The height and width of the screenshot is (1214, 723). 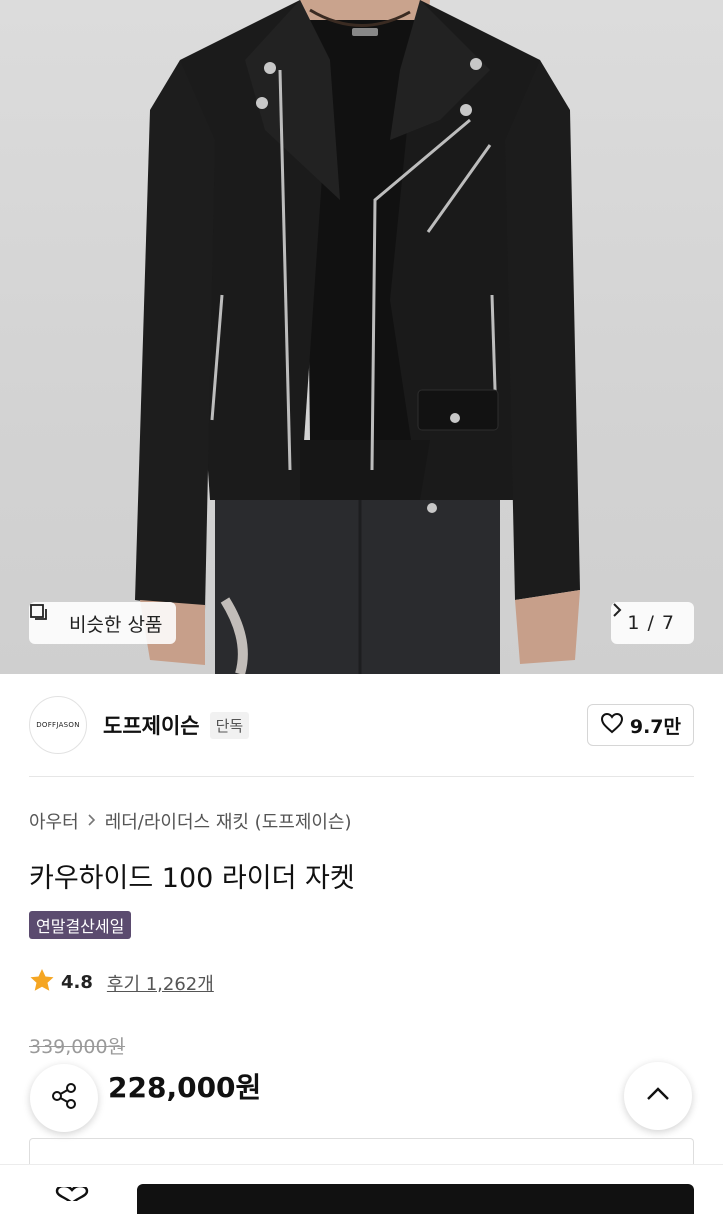 I want to click on sale-price: 228,000원, so click(x=185, y=1087).